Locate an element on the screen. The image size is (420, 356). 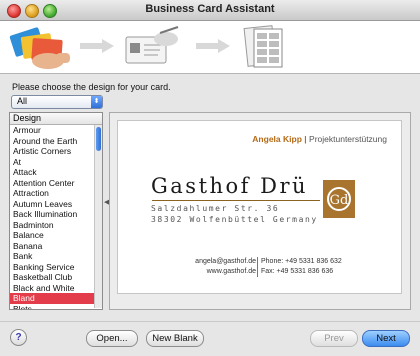
logo-letters: Gd is located at coordinates (339, 200).